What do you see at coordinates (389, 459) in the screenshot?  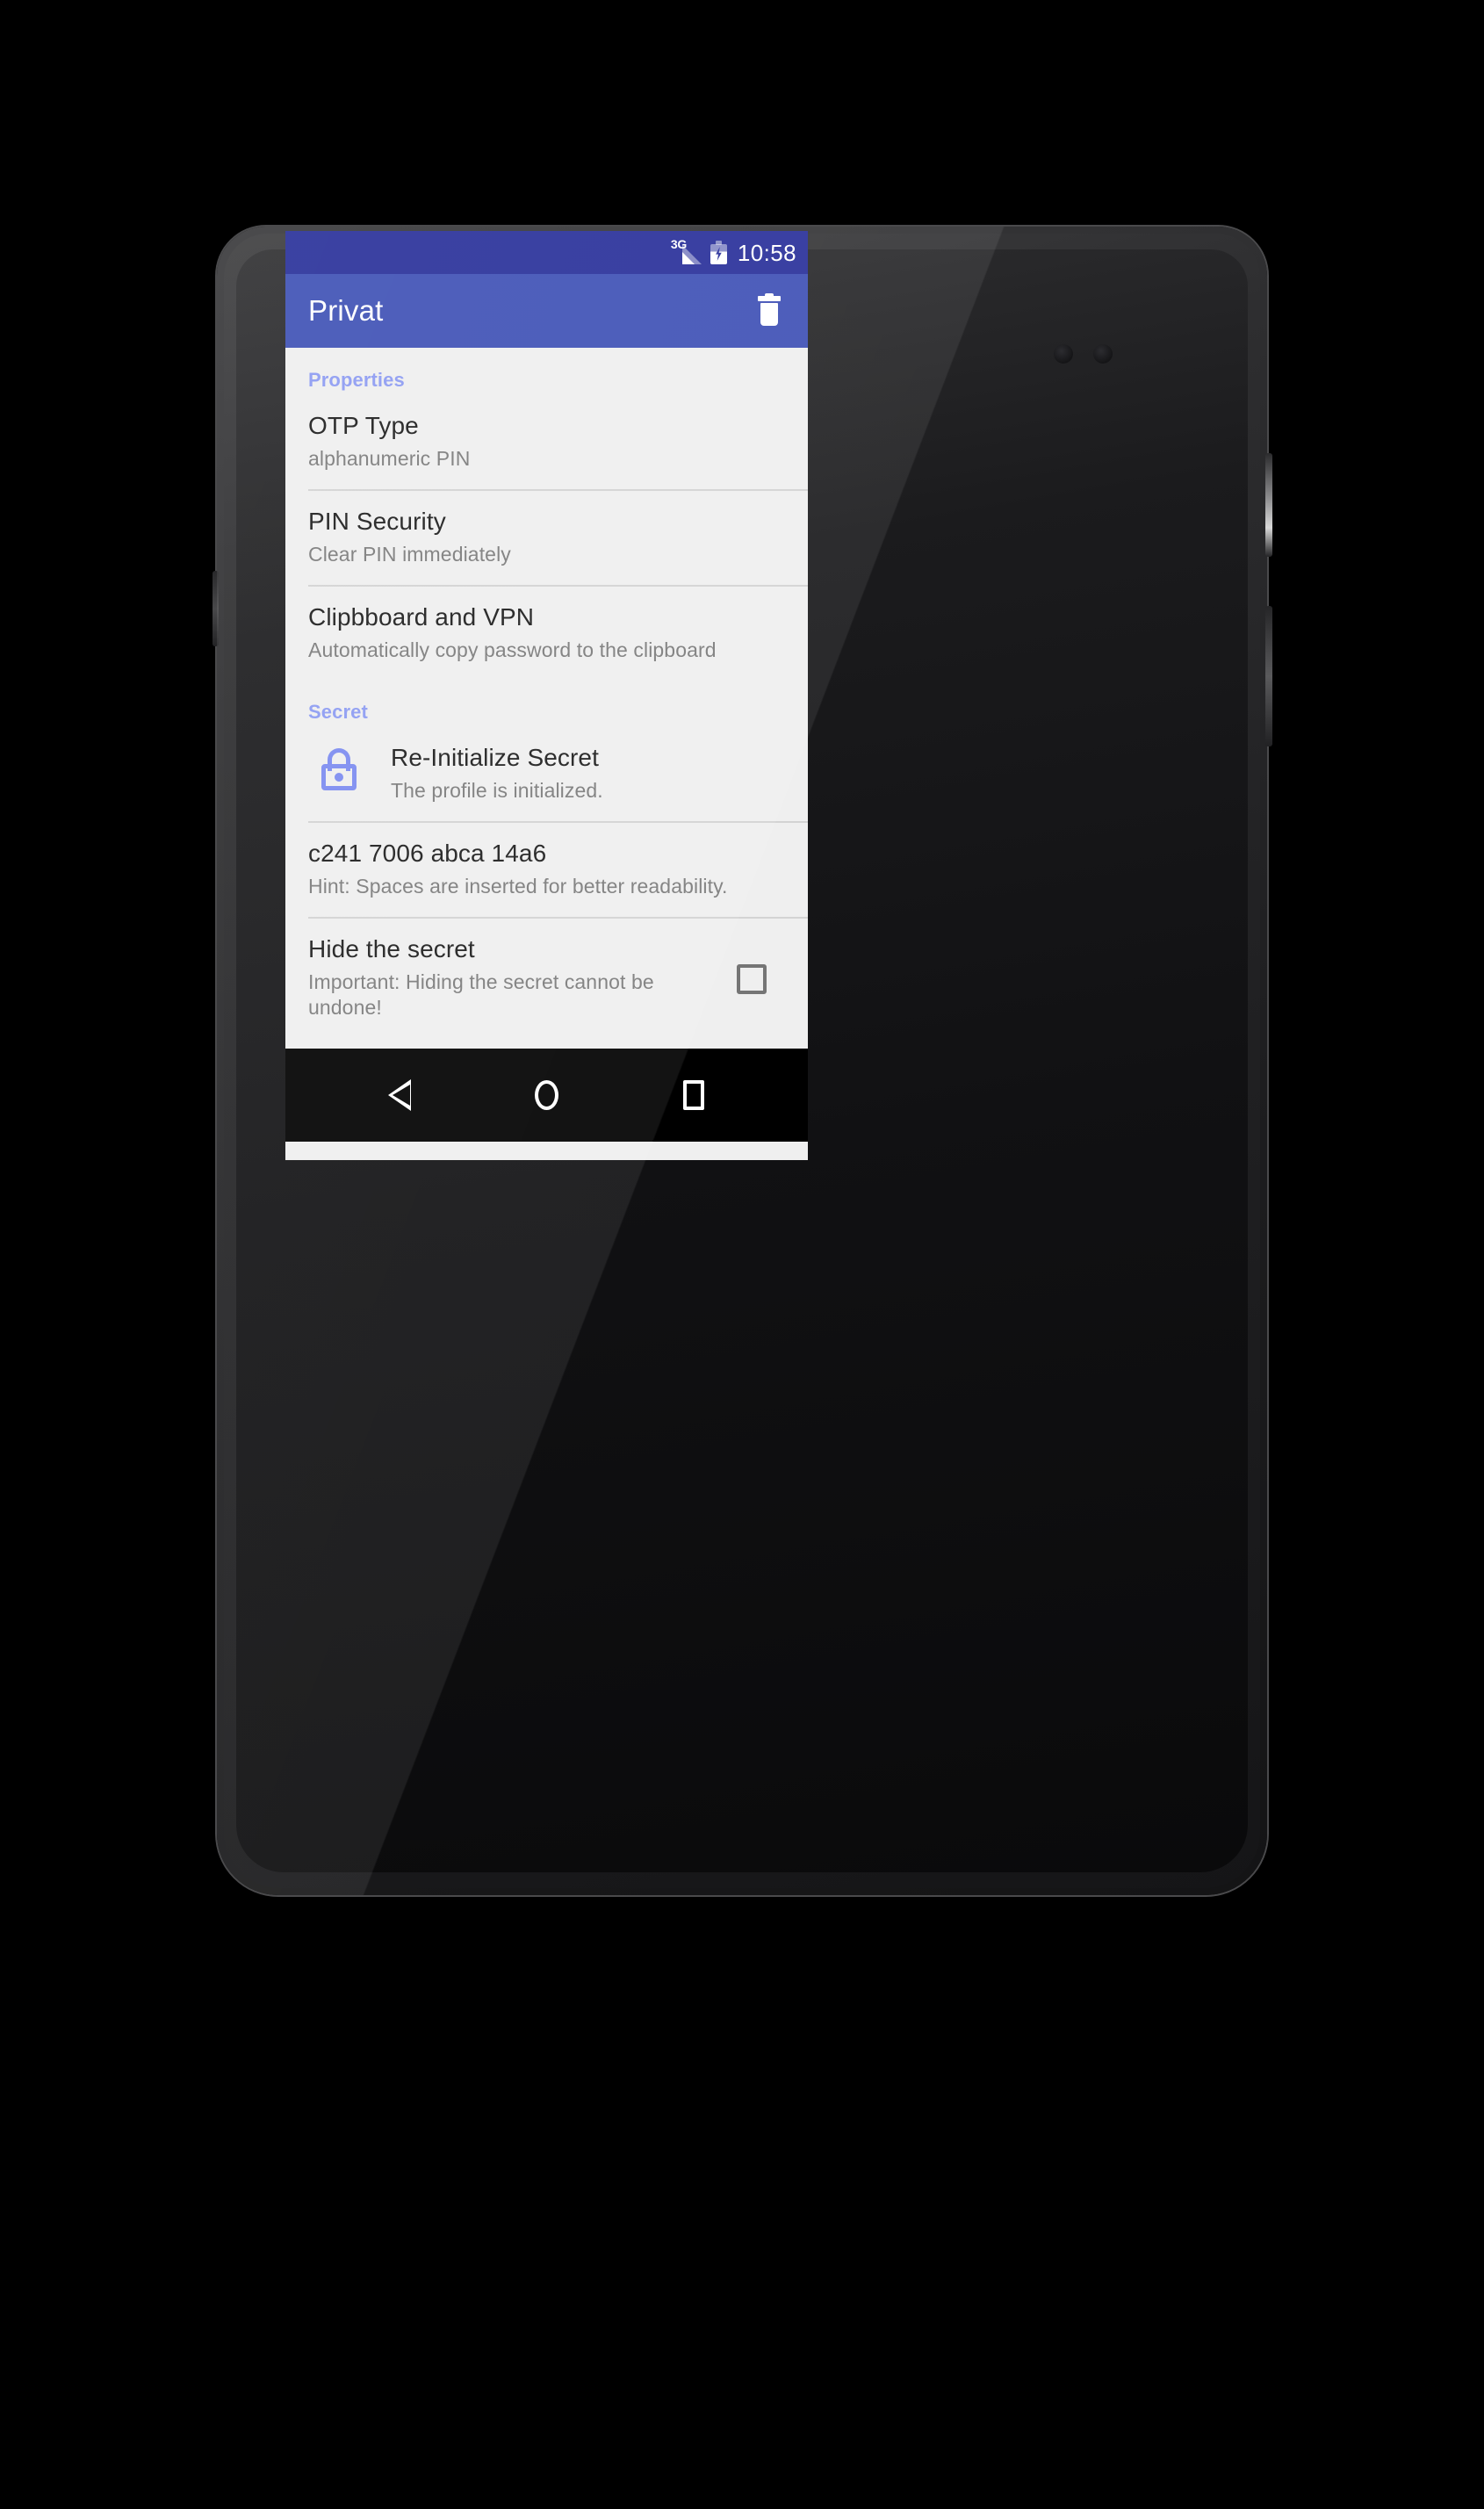 I see `pref-summary: alphanumeric PIN` at bounding box center [389, 459].